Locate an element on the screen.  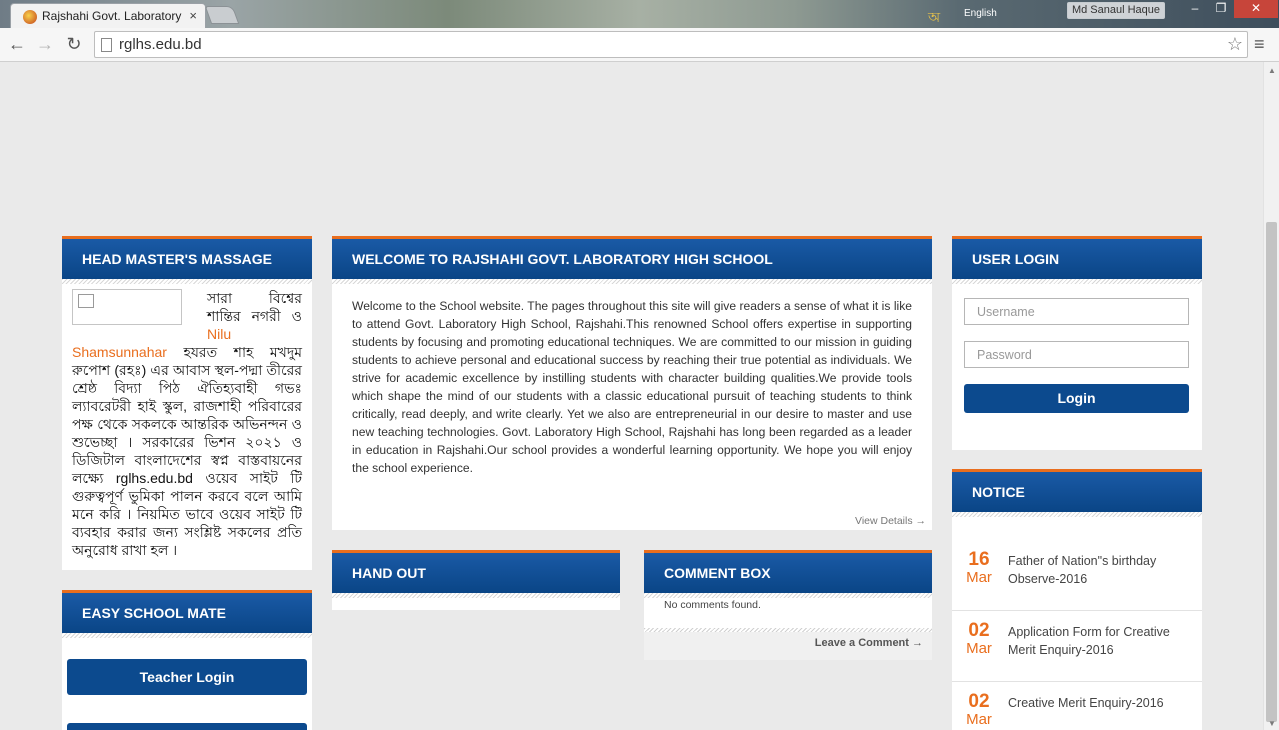
headmaster-photo is located at coordinates (127, 307).